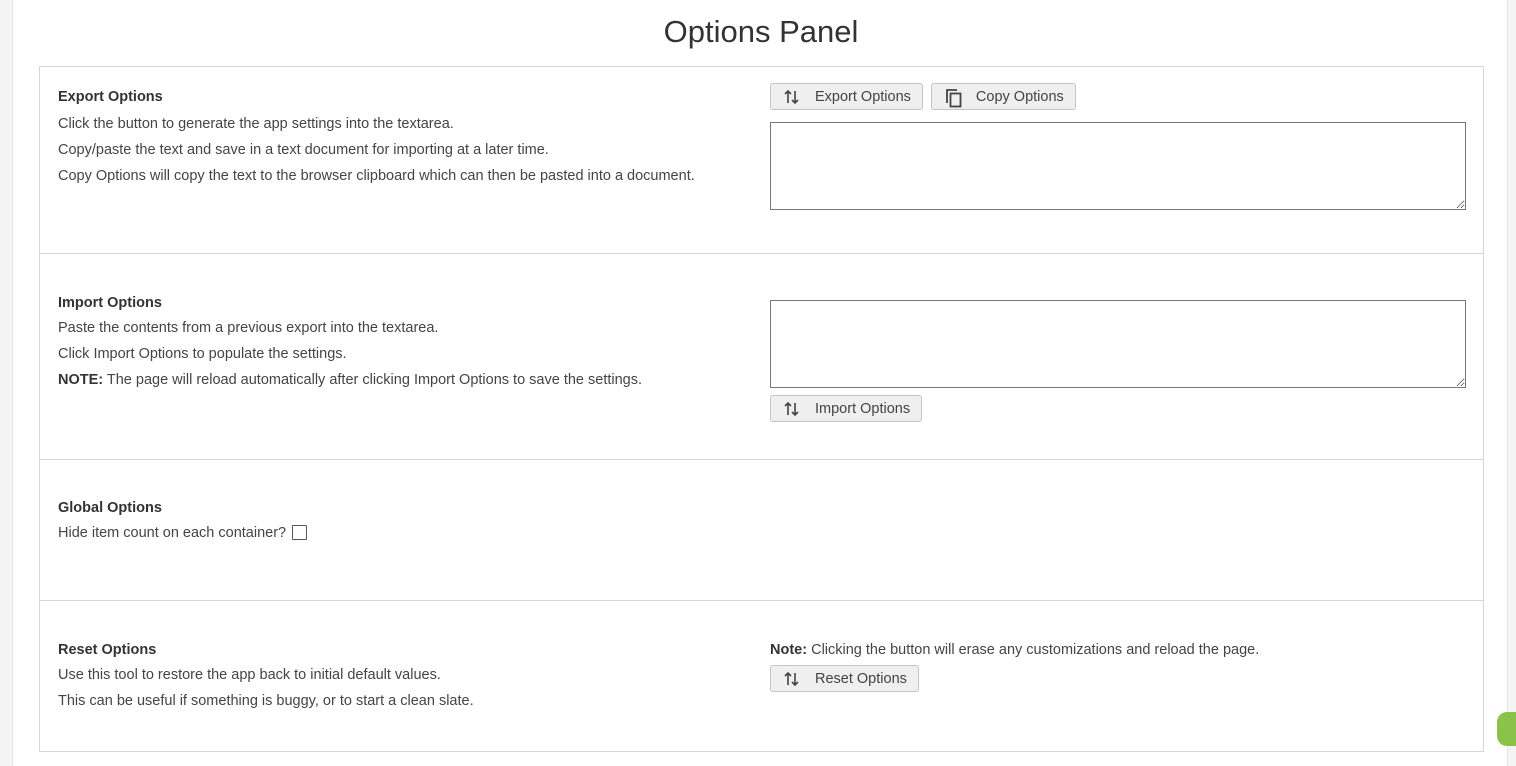  Describe the element at coordinates (81, 380) in the screenshot. I see `import-note-label: NOTE:` at that location.